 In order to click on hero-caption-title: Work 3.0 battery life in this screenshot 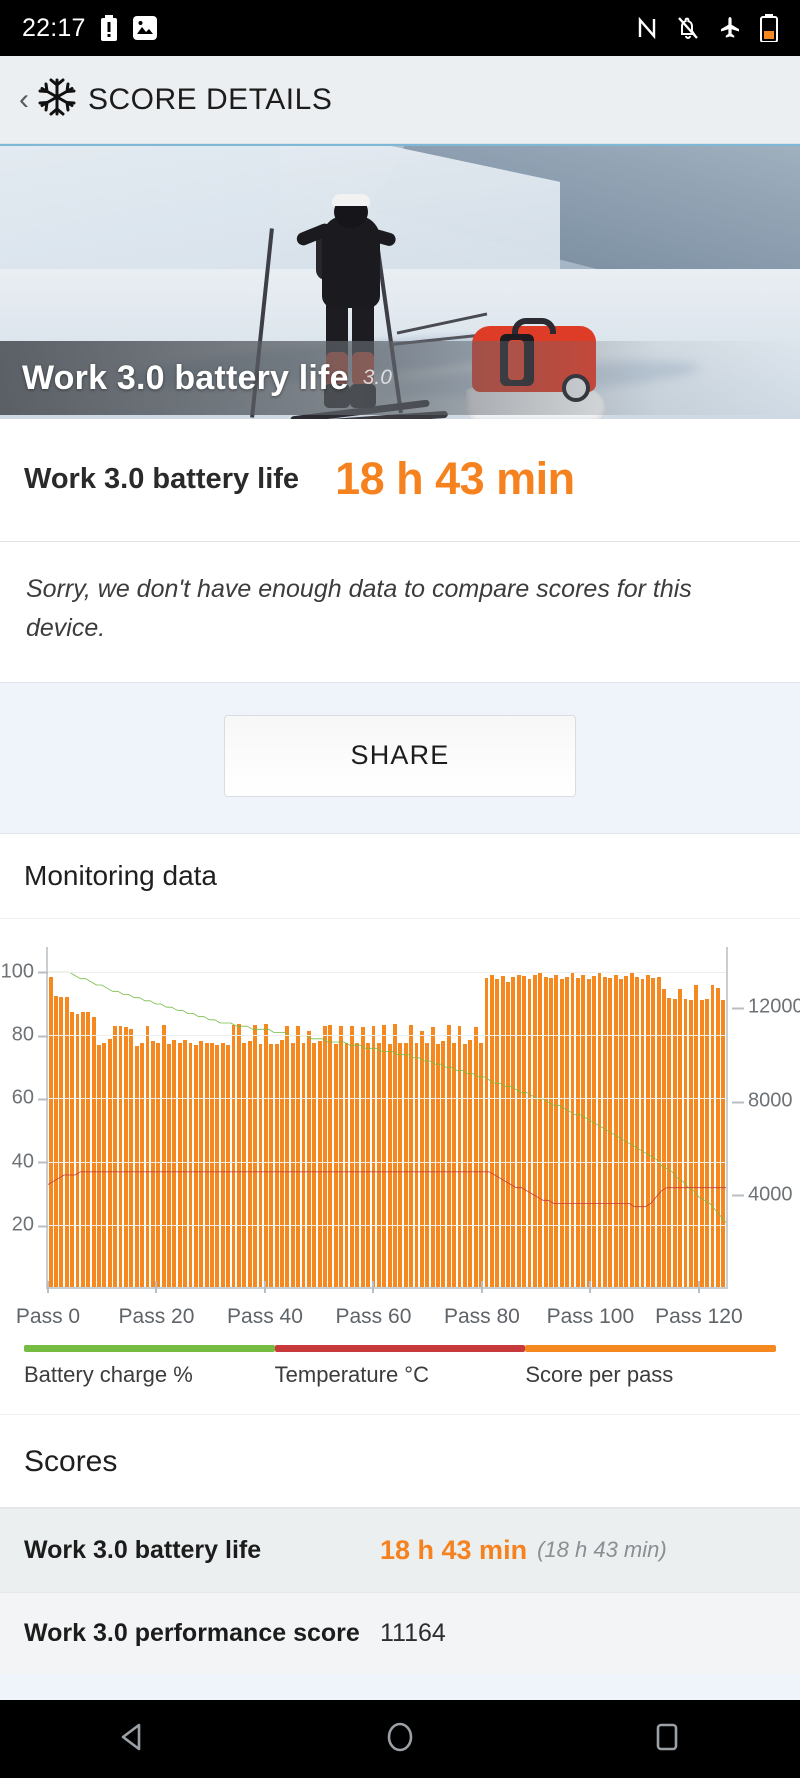, I will do `click(185, 377)`.